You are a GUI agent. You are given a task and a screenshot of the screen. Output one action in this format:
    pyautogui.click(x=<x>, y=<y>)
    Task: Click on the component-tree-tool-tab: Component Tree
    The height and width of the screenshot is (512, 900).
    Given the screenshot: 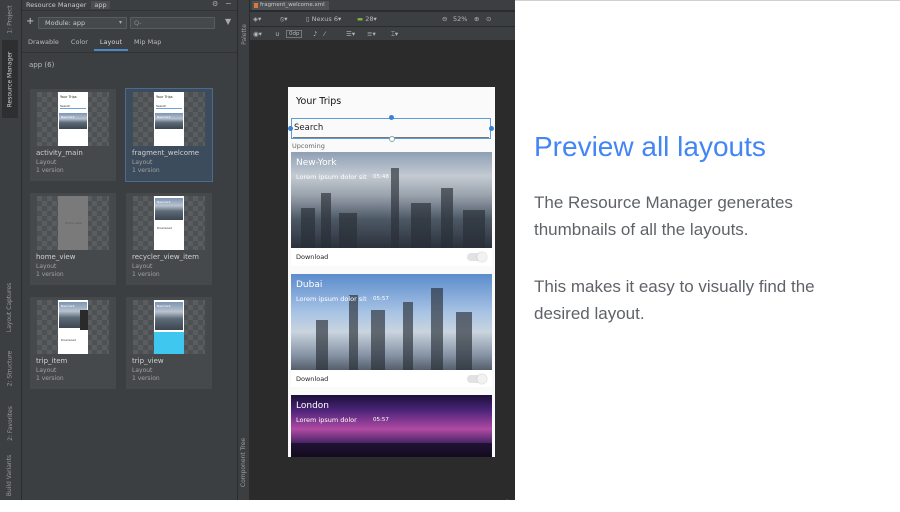 What is the action you would take?
    pyautogui.click(x=244, y=462)
    